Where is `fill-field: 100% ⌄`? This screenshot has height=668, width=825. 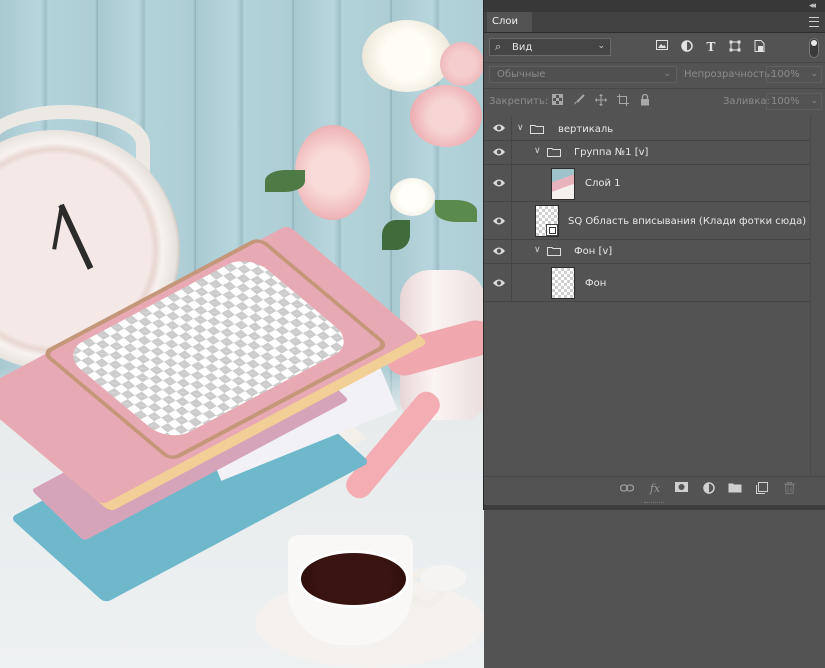 fill-field: 100% ⌄ is located at coordinates (794, 101).